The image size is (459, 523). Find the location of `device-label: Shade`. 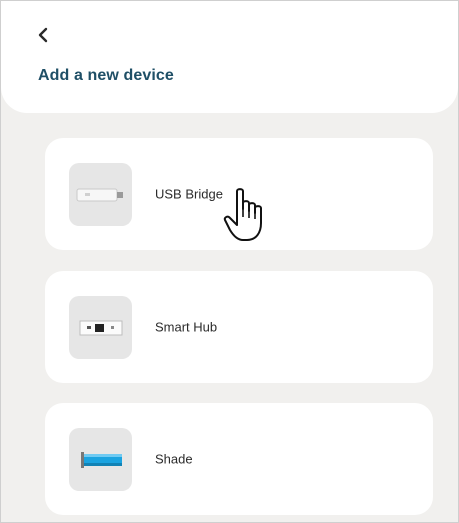

device-label: Shade is located at coordinates (174, 459).